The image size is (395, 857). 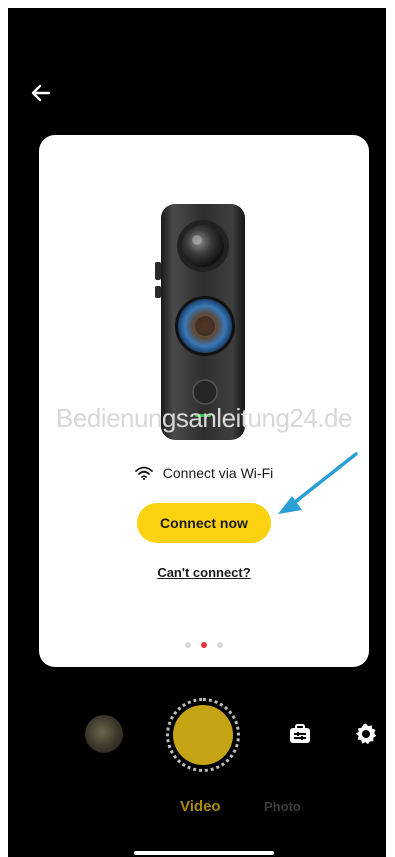 I want to click on mode-tab-video: Video, so click(x=200, y=806).